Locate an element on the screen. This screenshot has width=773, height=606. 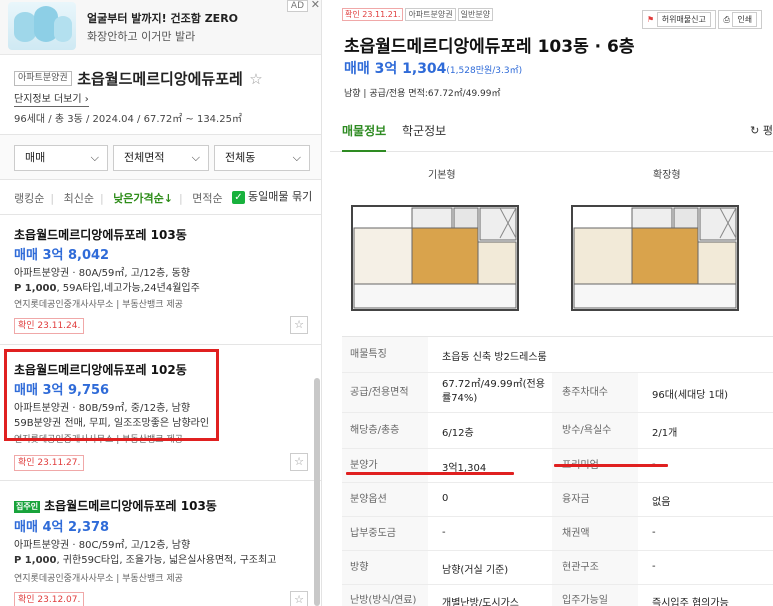
table-row: 난방(방식/연료) 개별난방/도시가스 입주가능일 즉시입주 협의가능 is located at coordinates (557, 595).